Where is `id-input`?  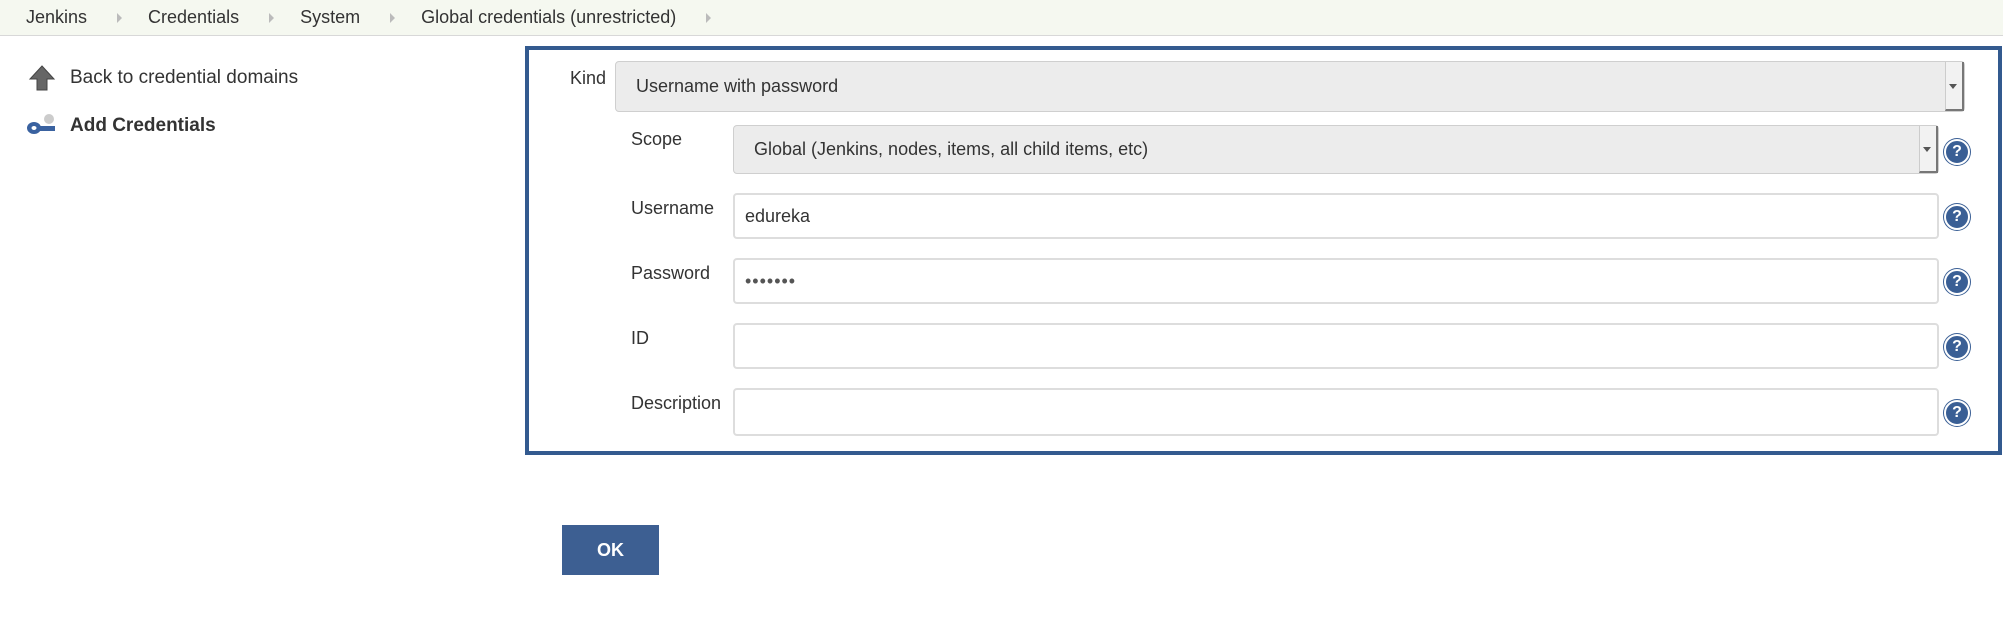
id-input is located at coordinates (1336, 346).